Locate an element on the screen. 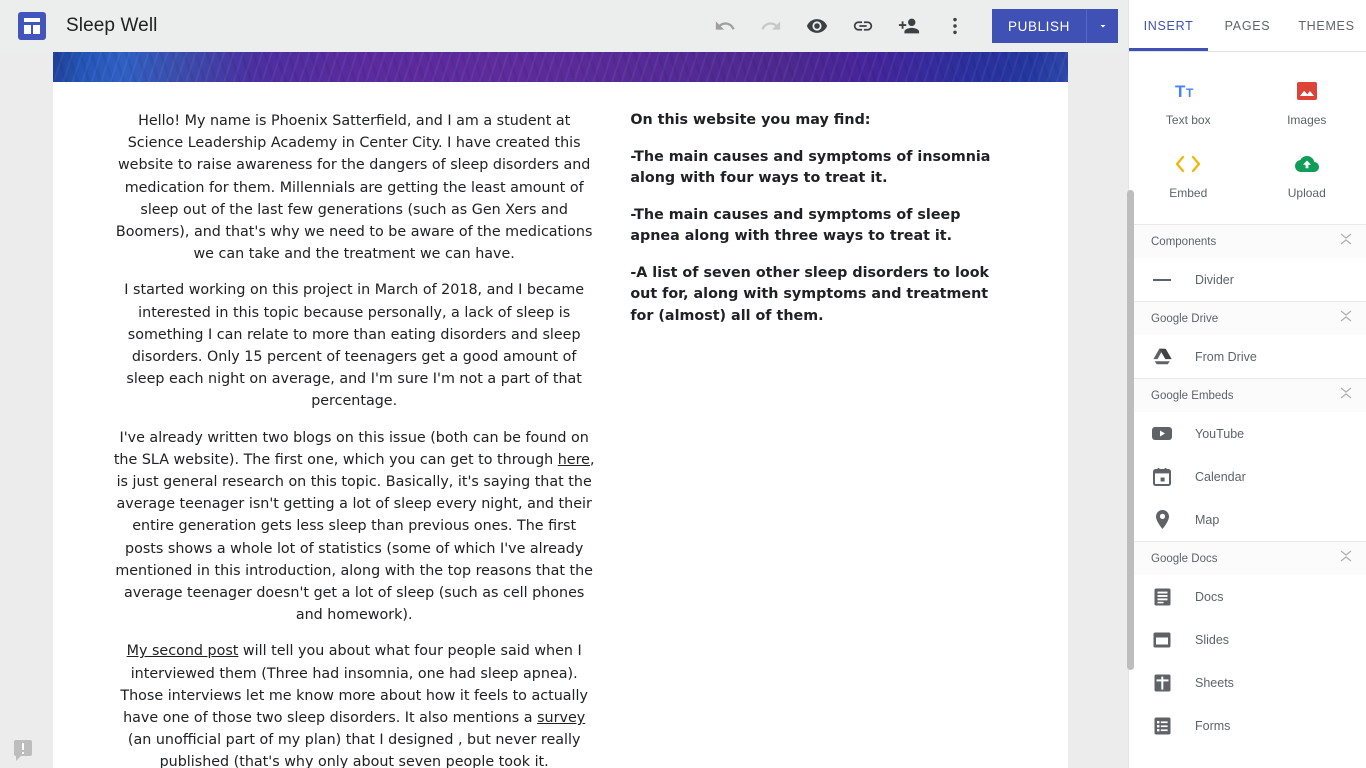 Image resolution: width=1366 pixels, height=768 pixels. redo-icon is located at coordinates (771, 25).